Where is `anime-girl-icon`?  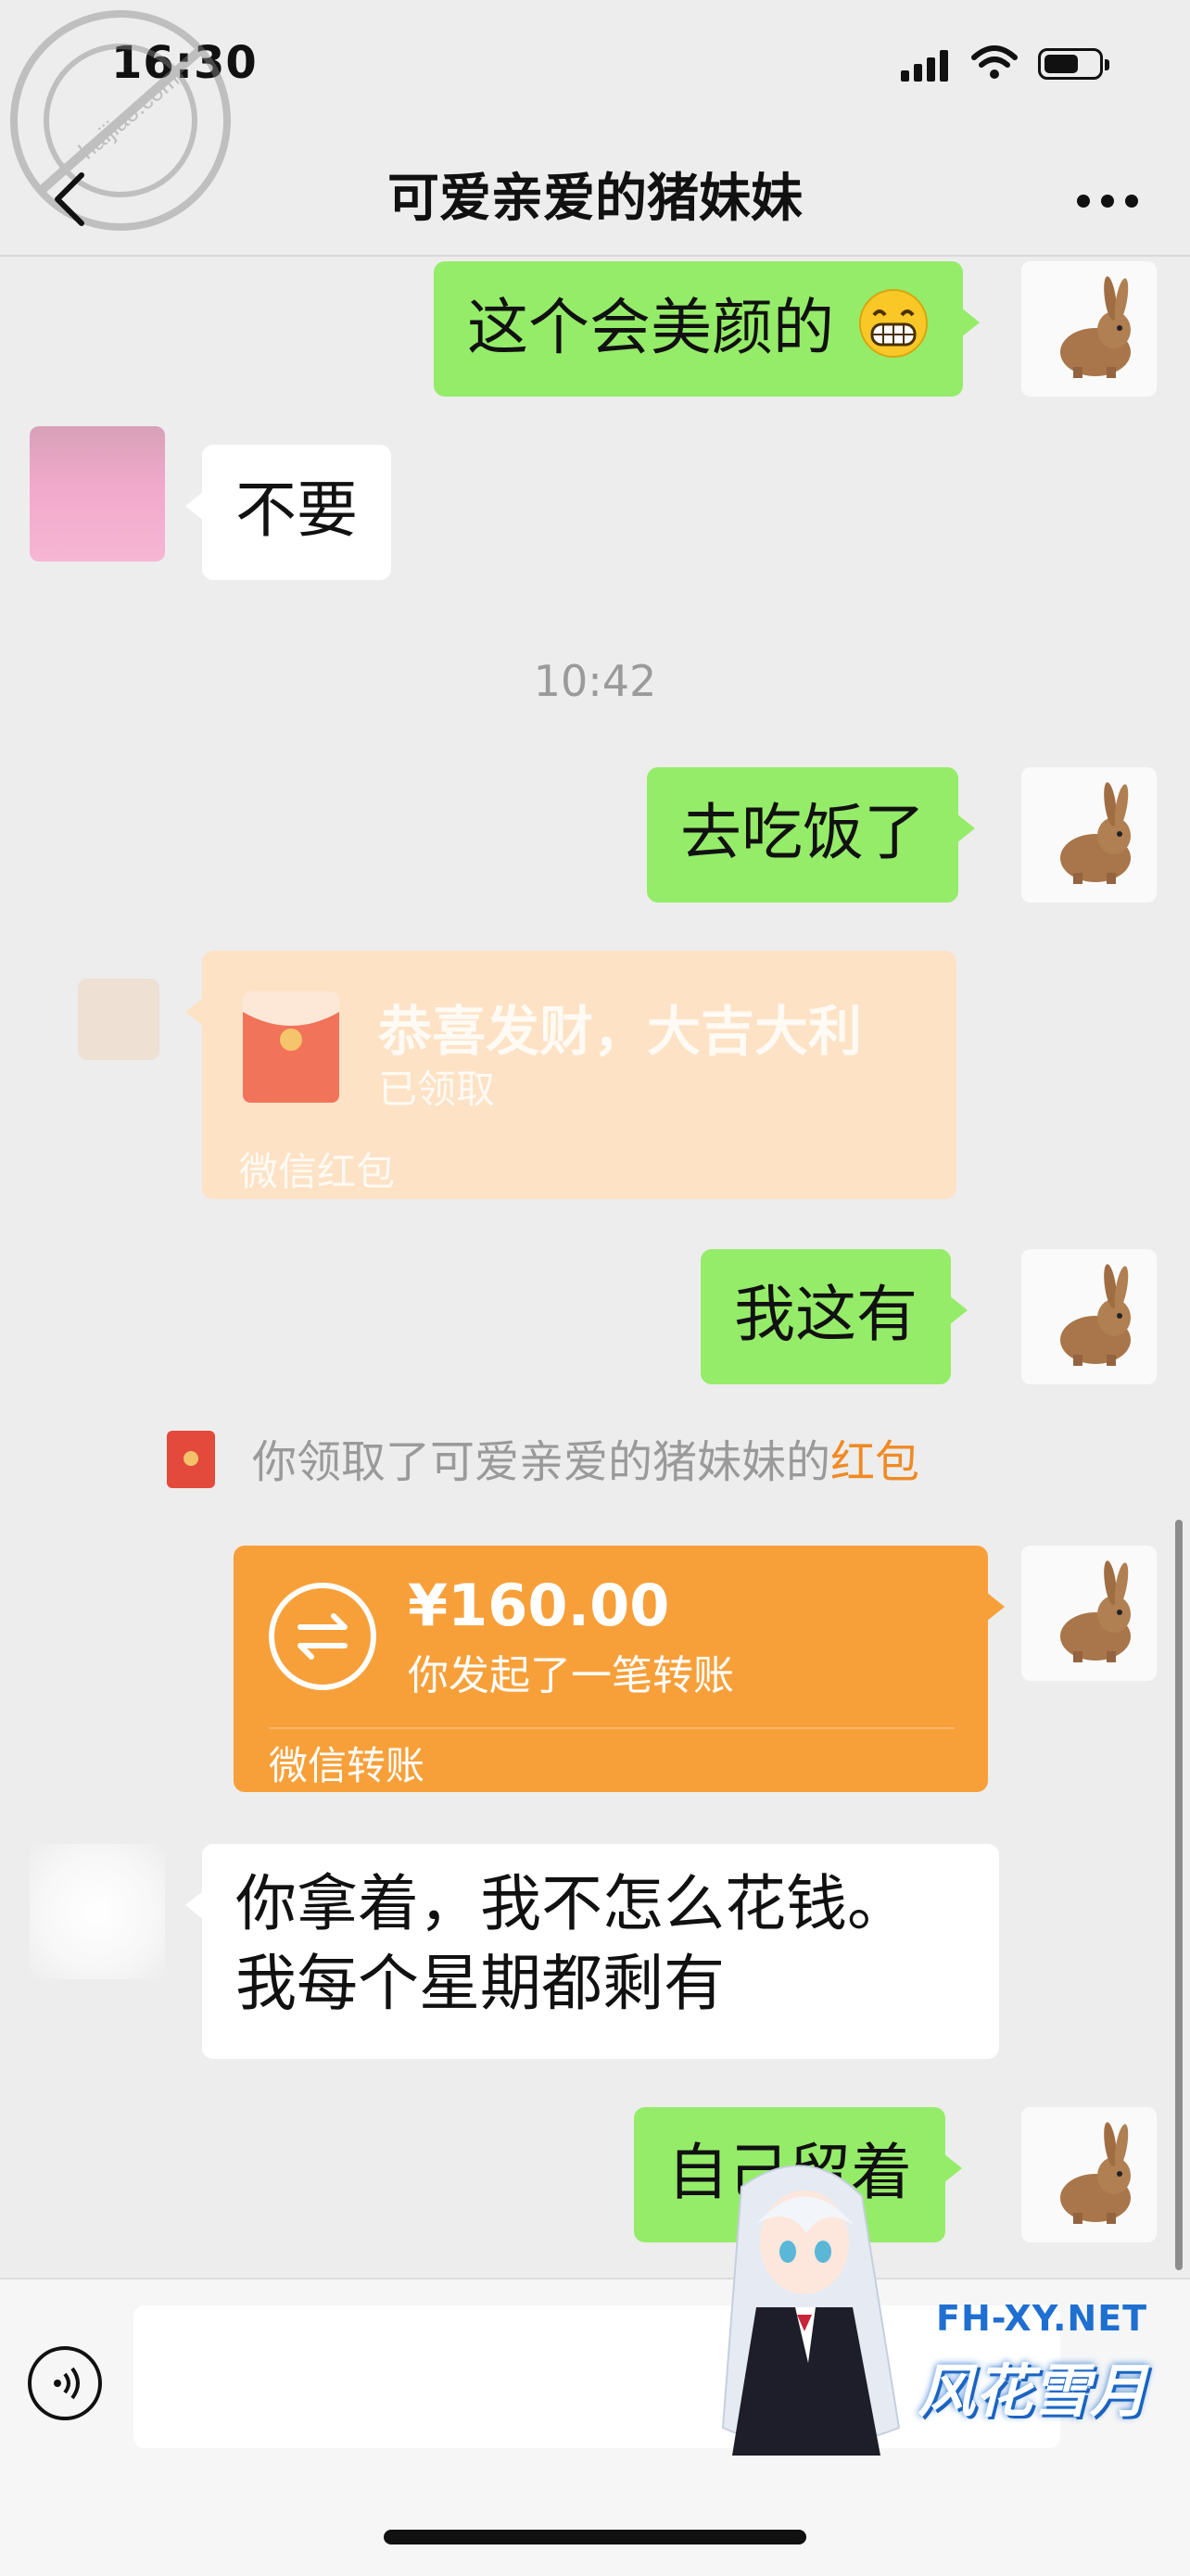 anime-girl-icon is located at coordinates (811, 2310).